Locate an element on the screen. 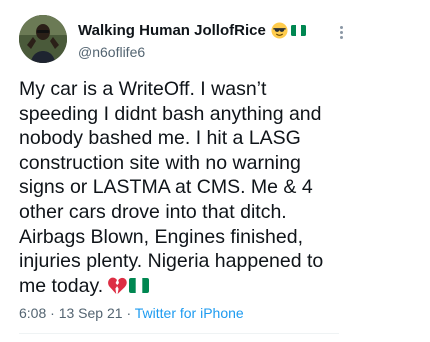 This screenshot has height=342, width=430. tweet-line: speeding I didnt bash anything and is located at coordinates (170, 113).